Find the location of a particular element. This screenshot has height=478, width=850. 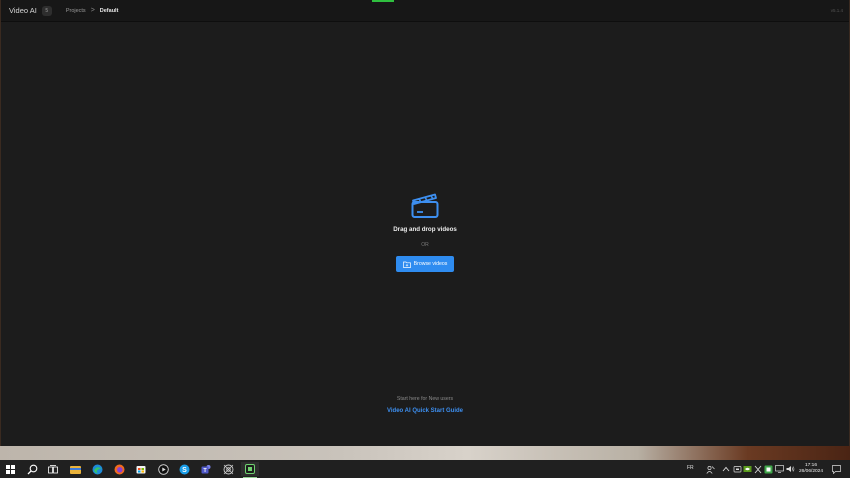

edge-icon is located at coordinates (97, 469).